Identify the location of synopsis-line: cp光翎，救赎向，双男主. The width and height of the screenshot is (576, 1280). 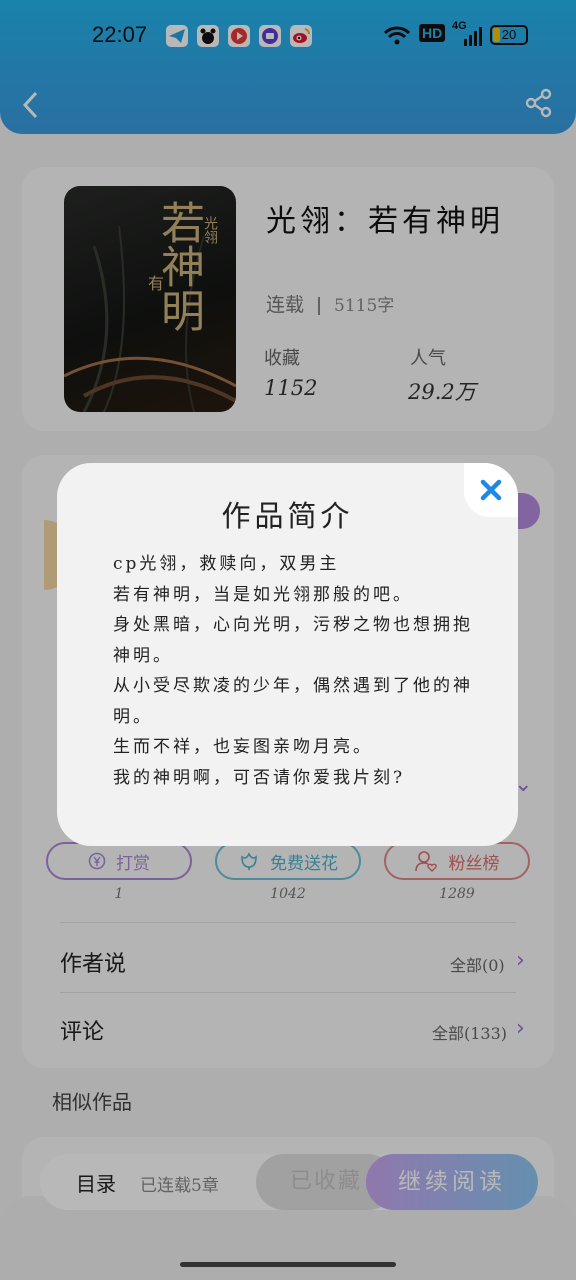
(226, 564).